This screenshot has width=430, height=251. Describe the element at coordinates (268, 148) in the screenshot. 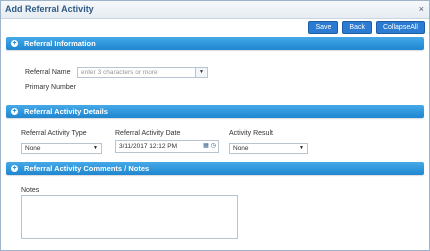

I see `activity-result-select: None ▼` at that location.